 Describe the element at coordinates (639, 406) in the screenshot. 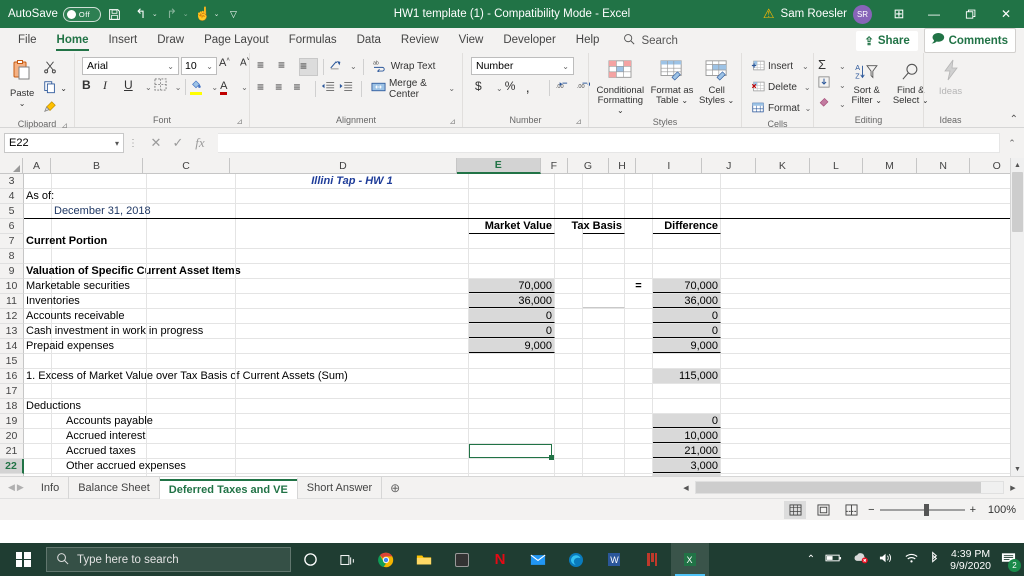

I see `cell-H18` at that location.